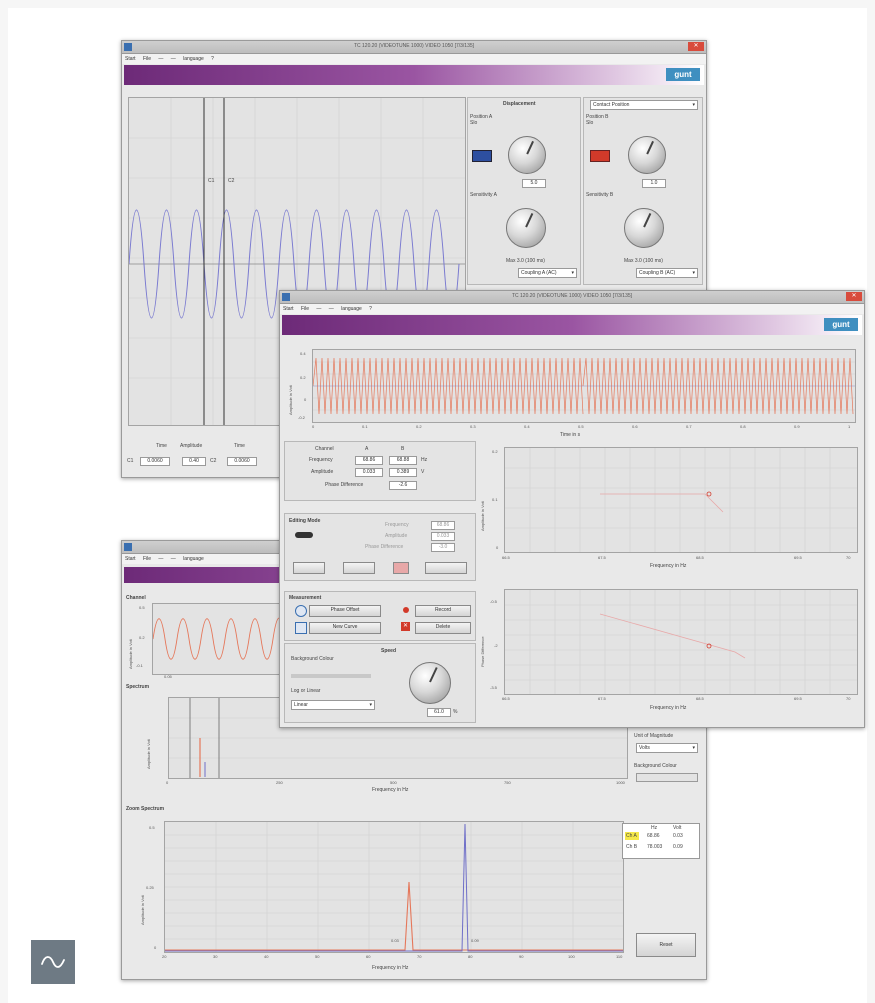 The width and height of the screenshot is (875, 1003). I want to click on zoom-tick-0: 20, so click(164, 956).